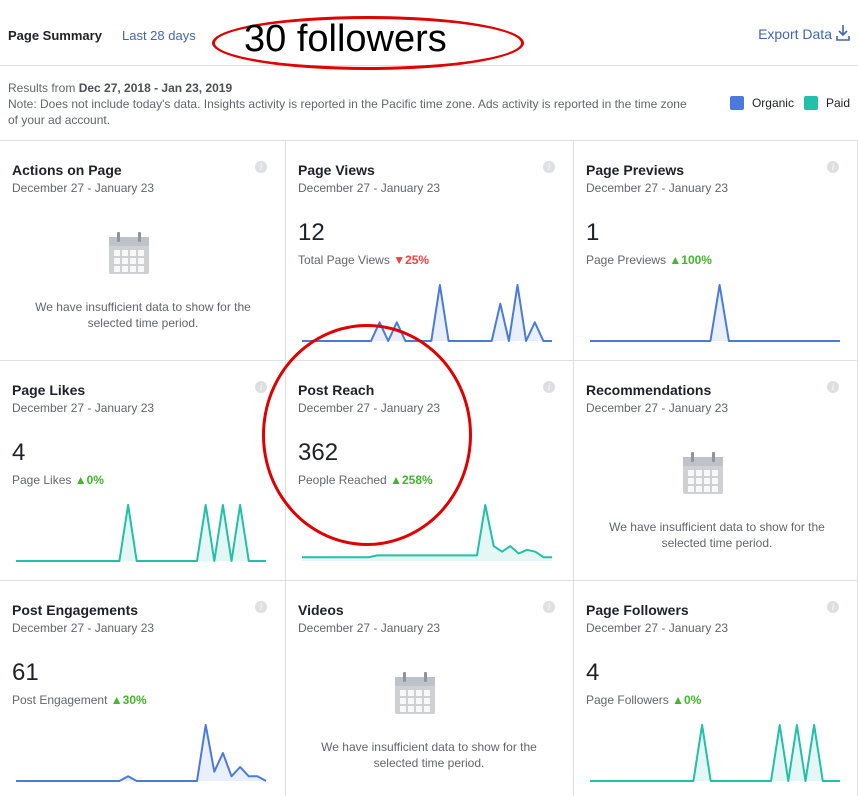  I want to click on metric-subtitle: Post Engagement ▲30%, so click(79, 700).